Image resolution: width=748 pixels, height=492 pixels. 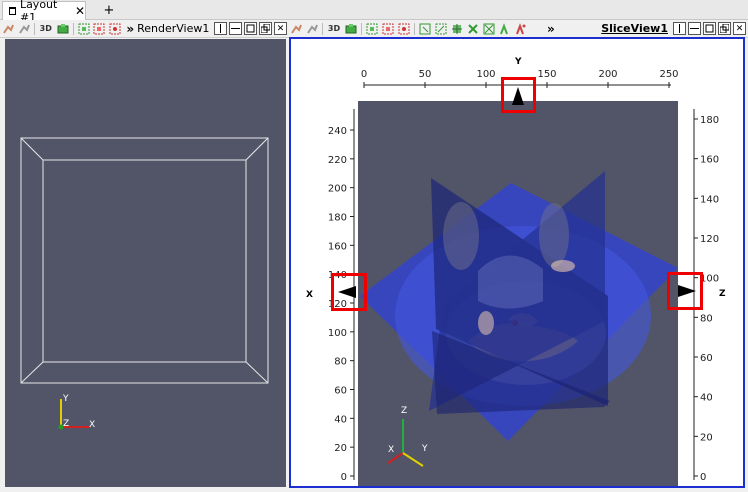 What do you see at coordinates (518, 95) in the screenshot?
I see `slice-marker-top` at bounding box center [518, 95].